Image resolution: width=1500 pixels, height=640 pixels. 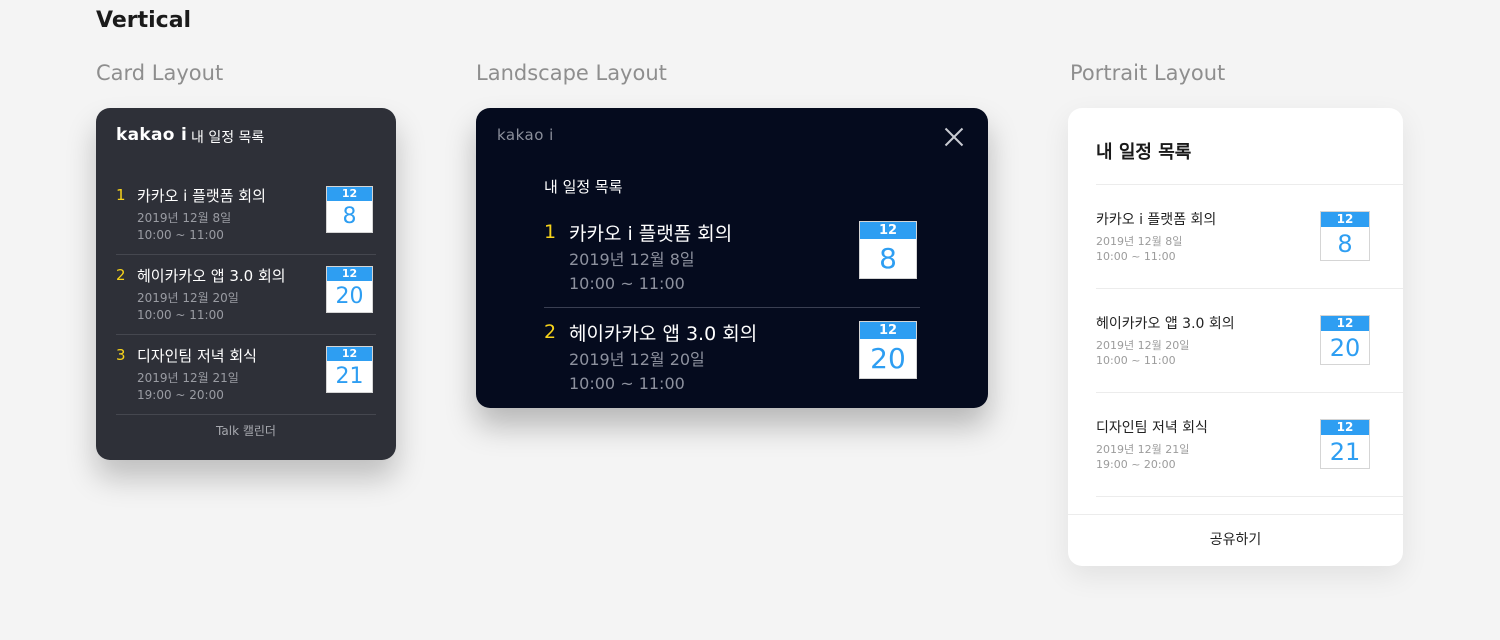 What do you see at coordinates (228, 138) in the screenshot?
I see `card-title: 내 일정 목록` at bounding box center [228, 138].